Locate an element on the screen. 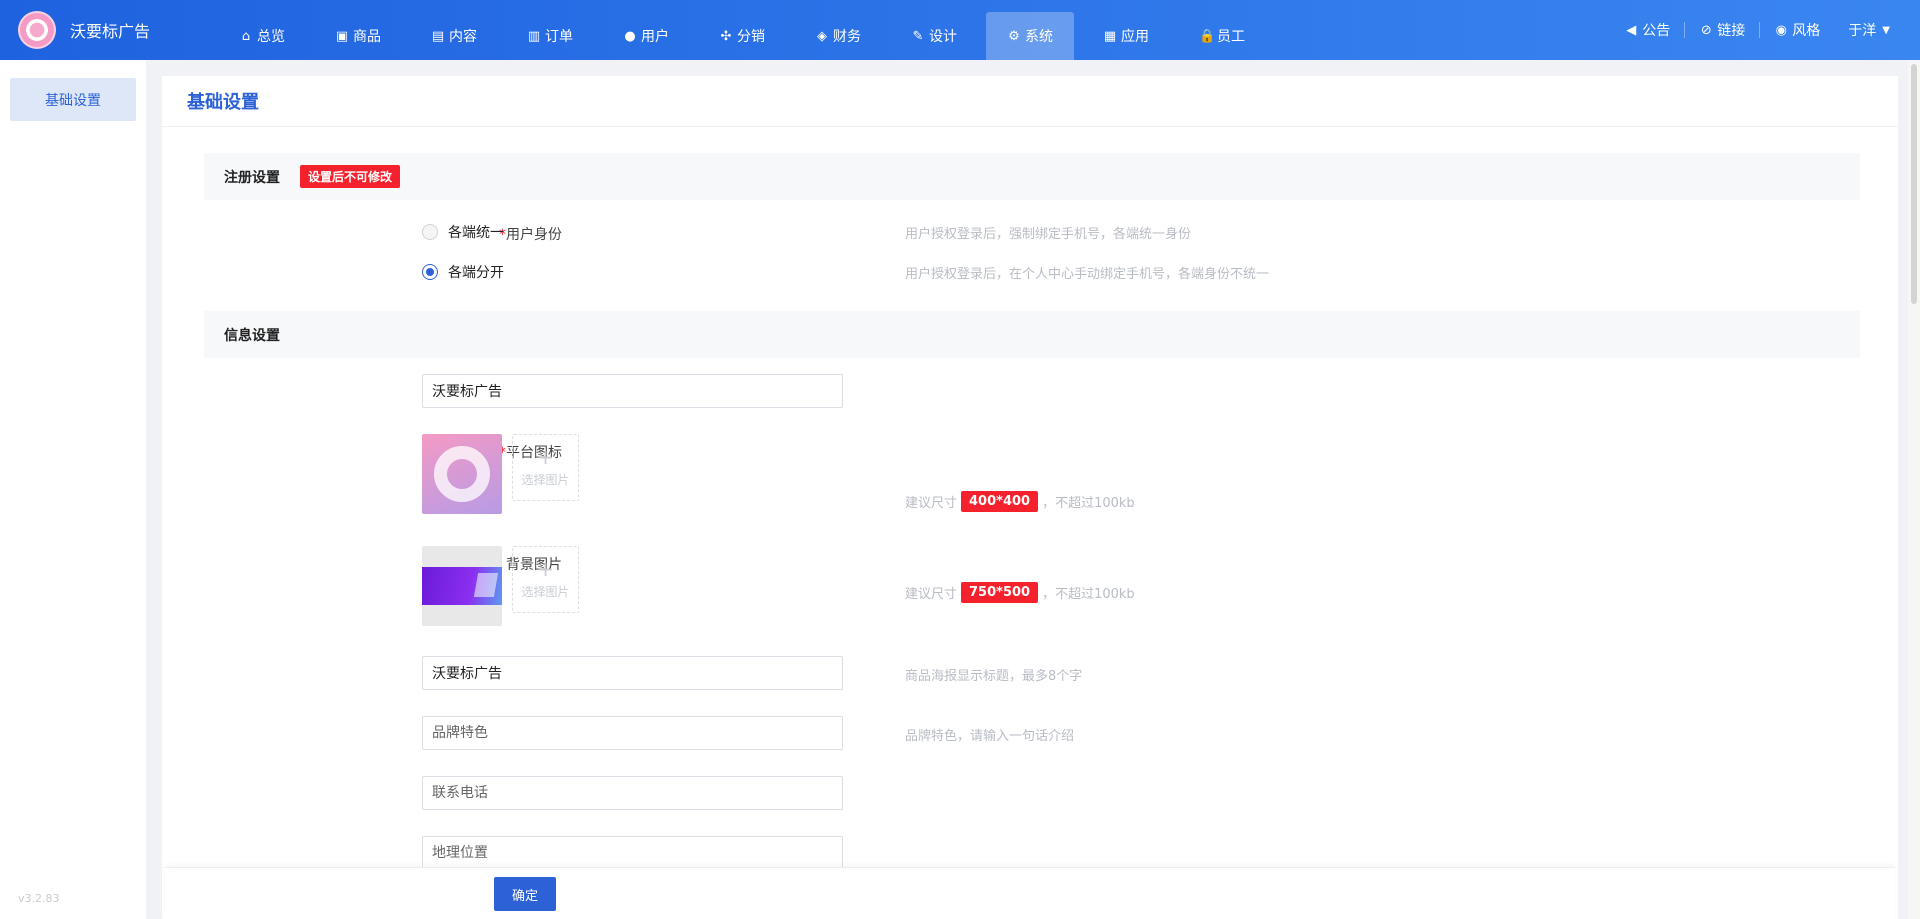 This screenshot has height=919, width=1920. location-input is located at coordinates (632, 853).